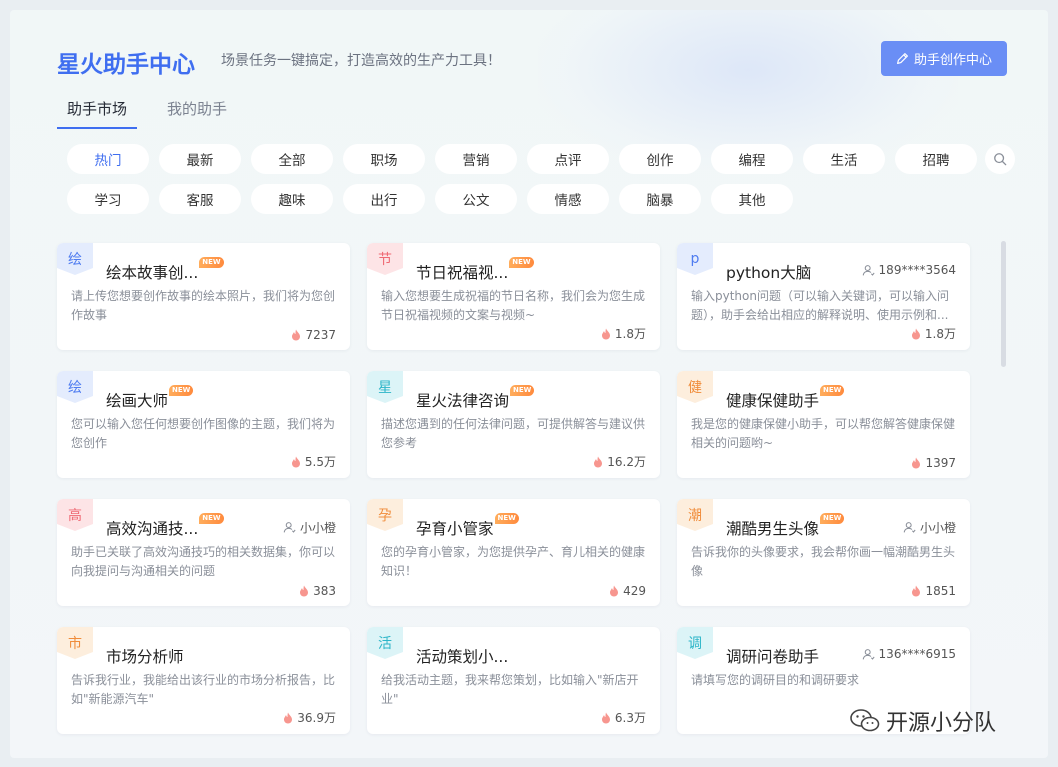  I want to click on heat-count: 5.5万, so click(313, 461).